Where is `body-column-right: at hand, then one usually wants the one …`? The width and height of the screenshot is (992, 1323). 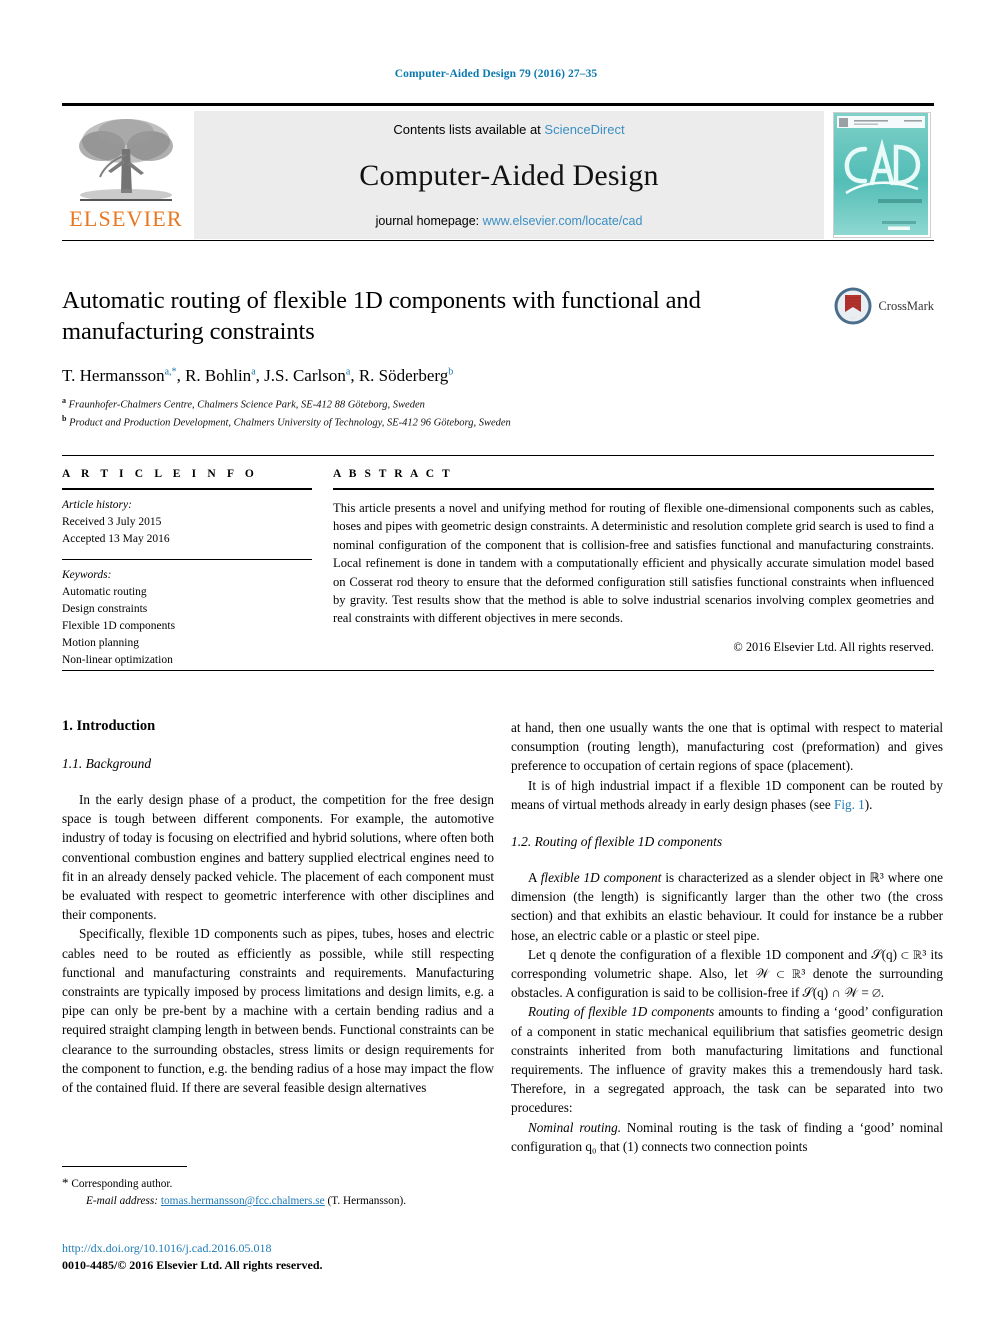
body-column-right: at hand, then one usually wants the one … is located at coordinates (727, 937).